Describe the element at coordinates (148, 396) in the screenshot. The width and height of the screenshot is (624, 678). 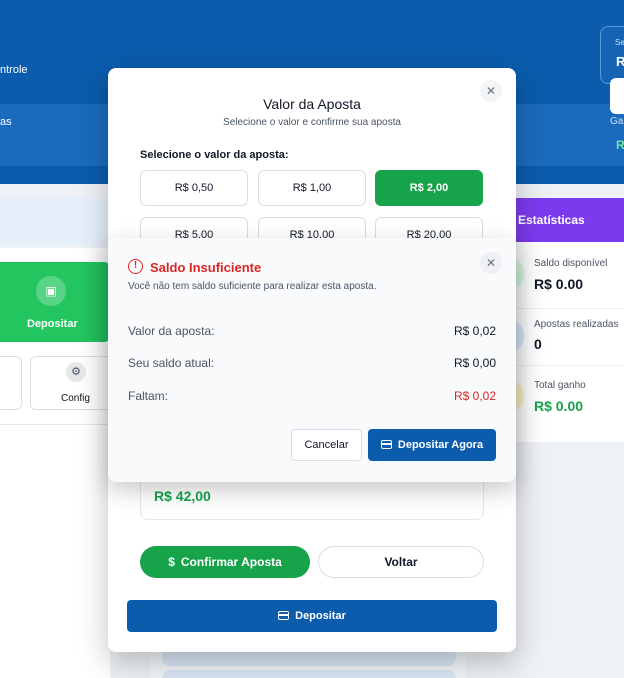
I see `missing-amount-label: Faltam:` at that location.